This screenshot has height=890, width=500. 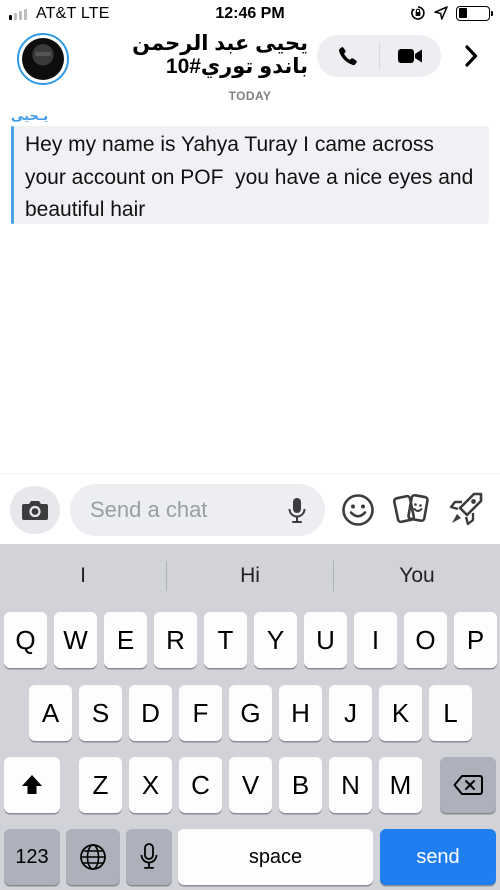 I want to click on orientation-lock-icon, so click(x=418, y=13).